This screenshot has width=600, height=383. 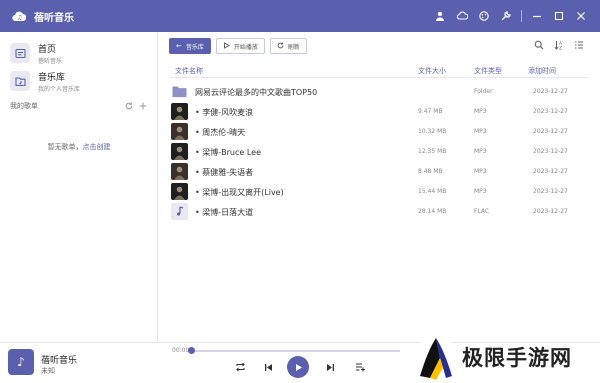 What do you see at coordinates (379, 71) in the screenshot?
I see `table-header: 文件名称 文件大小 文件类型 添加时间` at bounding box center [379, 71].